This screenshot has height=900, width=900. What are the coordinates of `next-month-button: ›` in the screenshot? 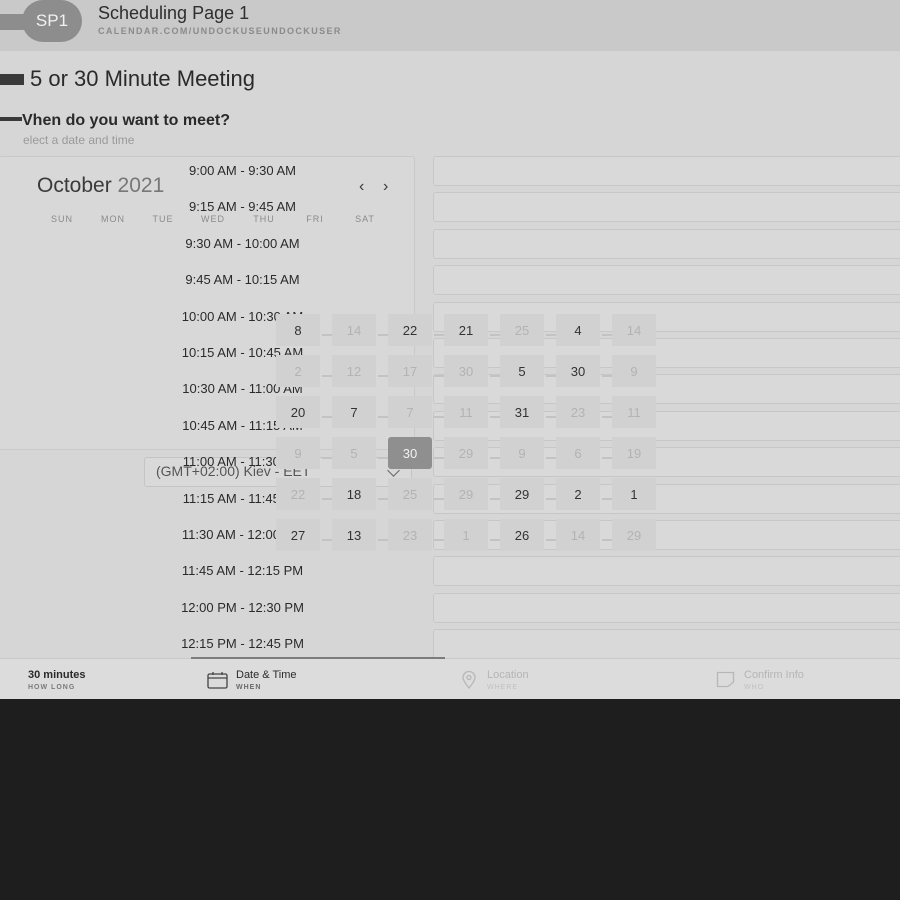 It's located at (385, 187).